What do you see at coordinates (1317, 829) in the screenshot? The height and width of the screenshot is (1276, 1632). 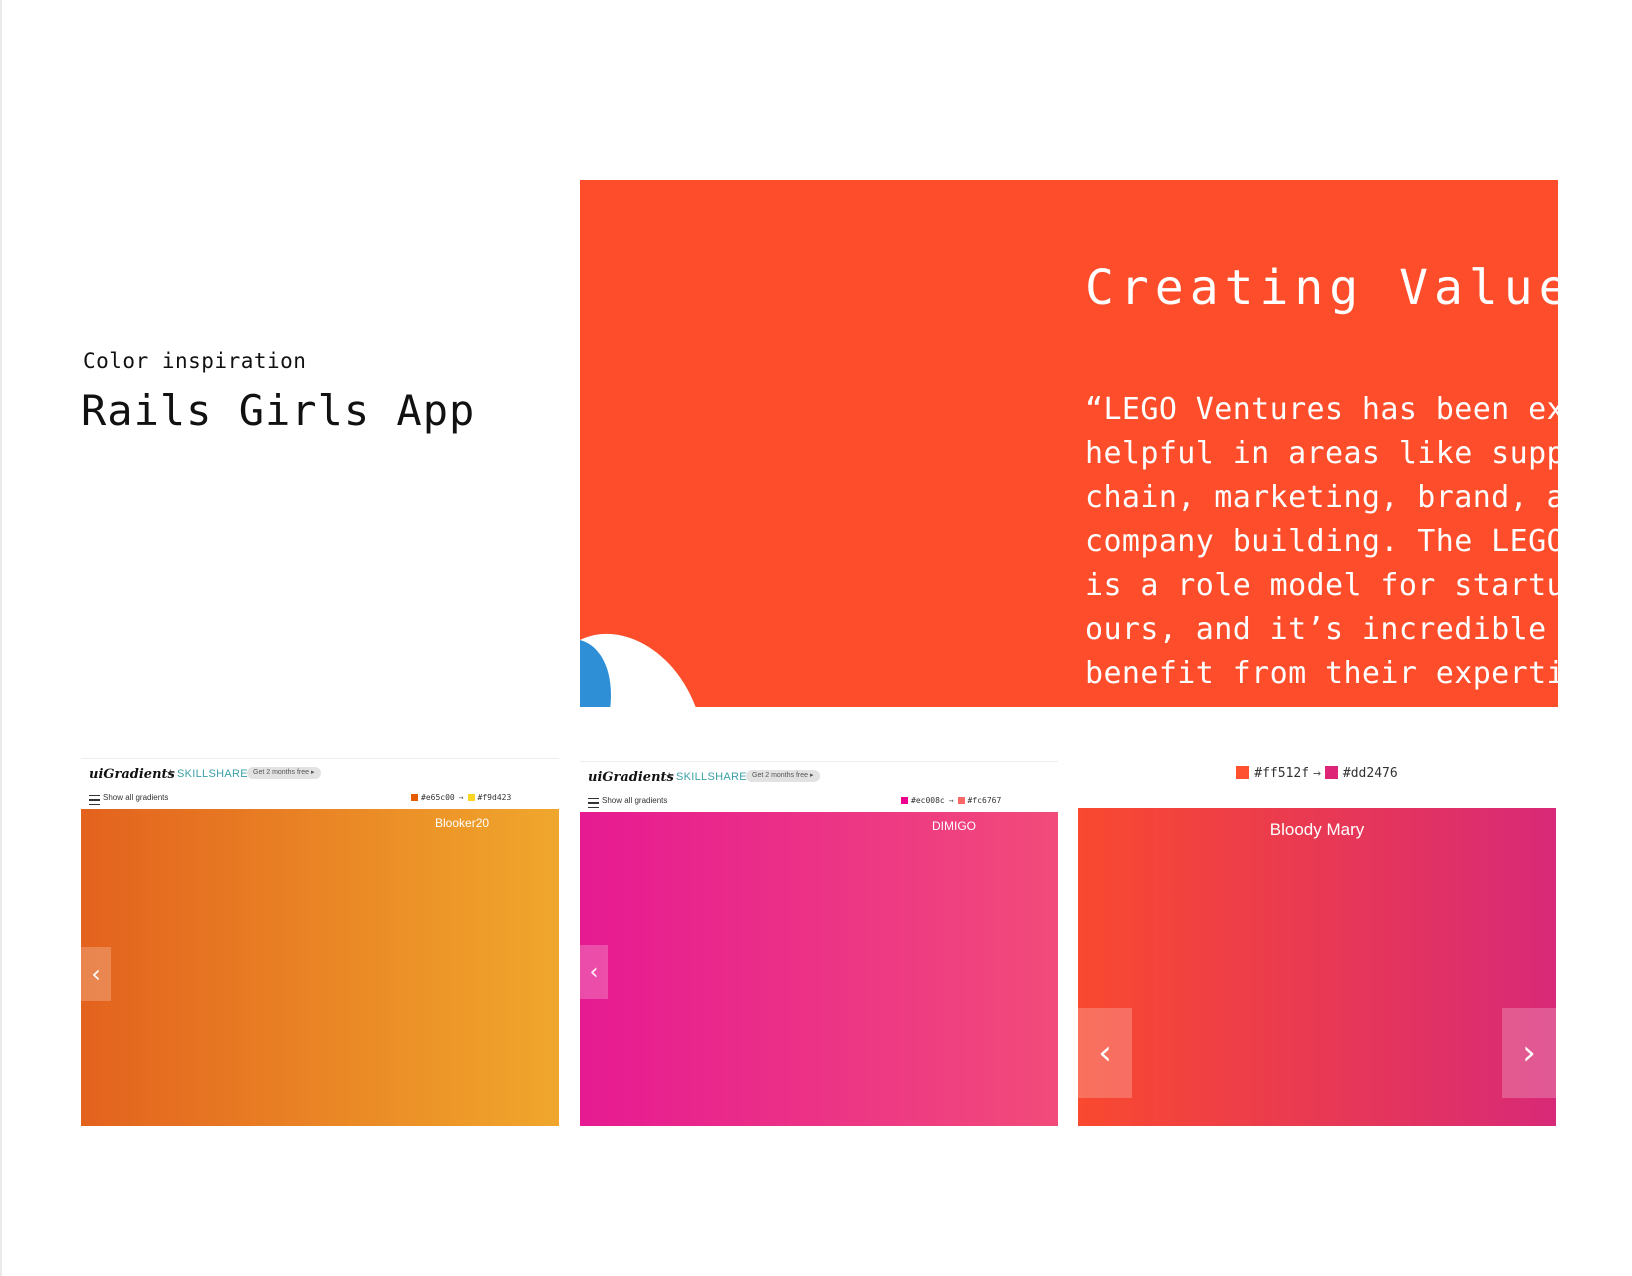 I see `gradient-name: Bloody Mary` at bounding box center [1317, 829].